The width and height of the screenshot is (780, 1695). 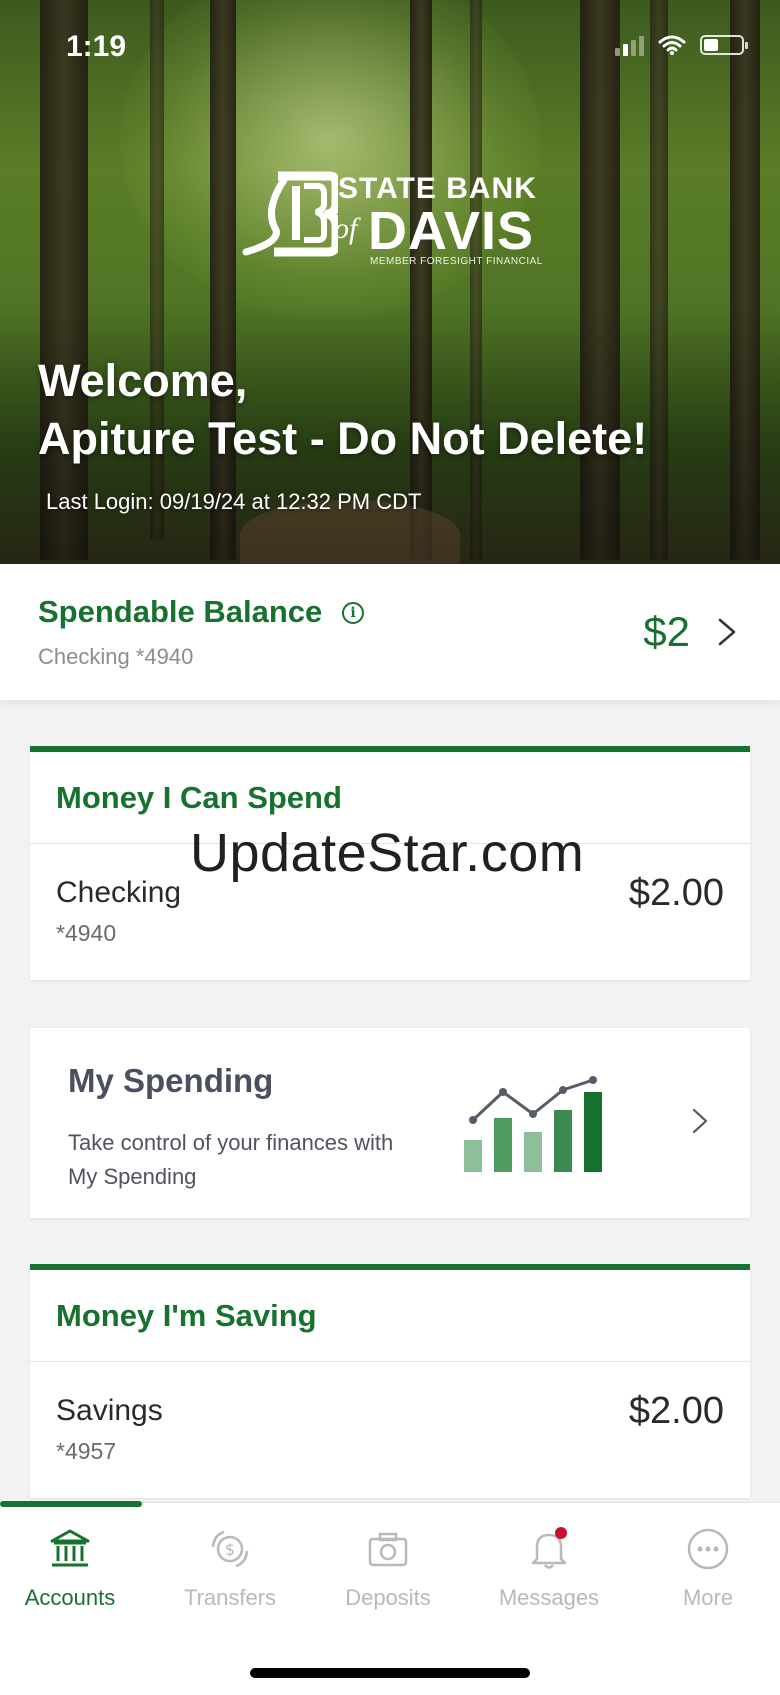 I want to click on tab-accounts: Accounts, so click(x=70, y=1569).